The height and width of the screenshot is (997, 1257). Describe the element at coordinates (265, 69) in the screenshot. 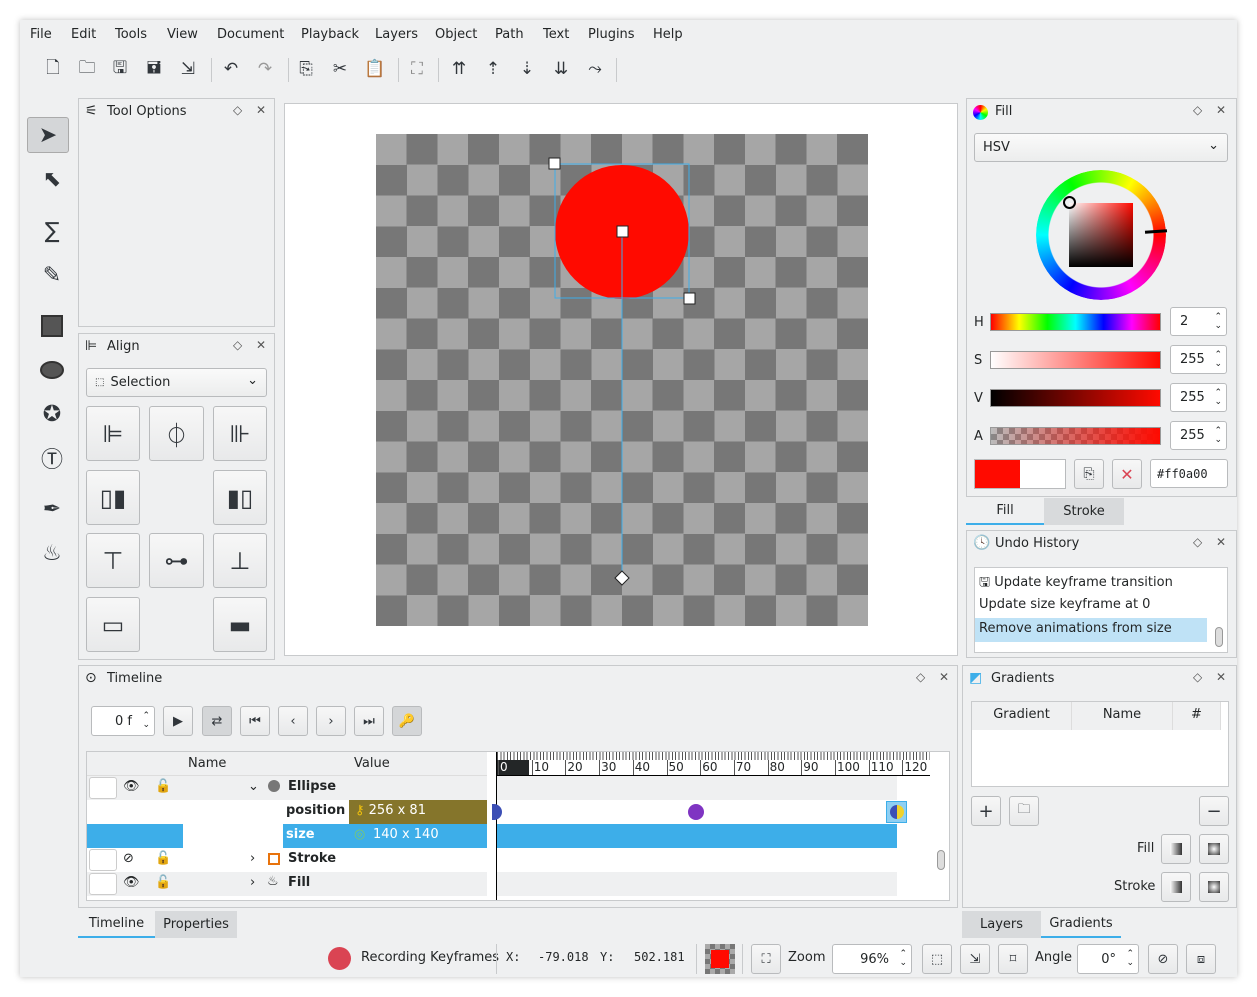

I see `redo-icon: ↷` at that location.